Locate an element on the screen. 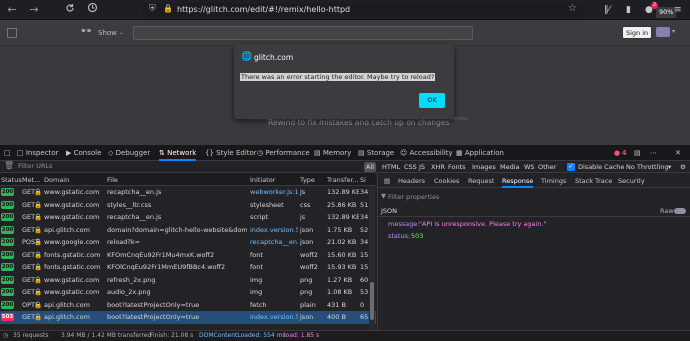  status-badge: 200 is located at coordinates (7, 304).